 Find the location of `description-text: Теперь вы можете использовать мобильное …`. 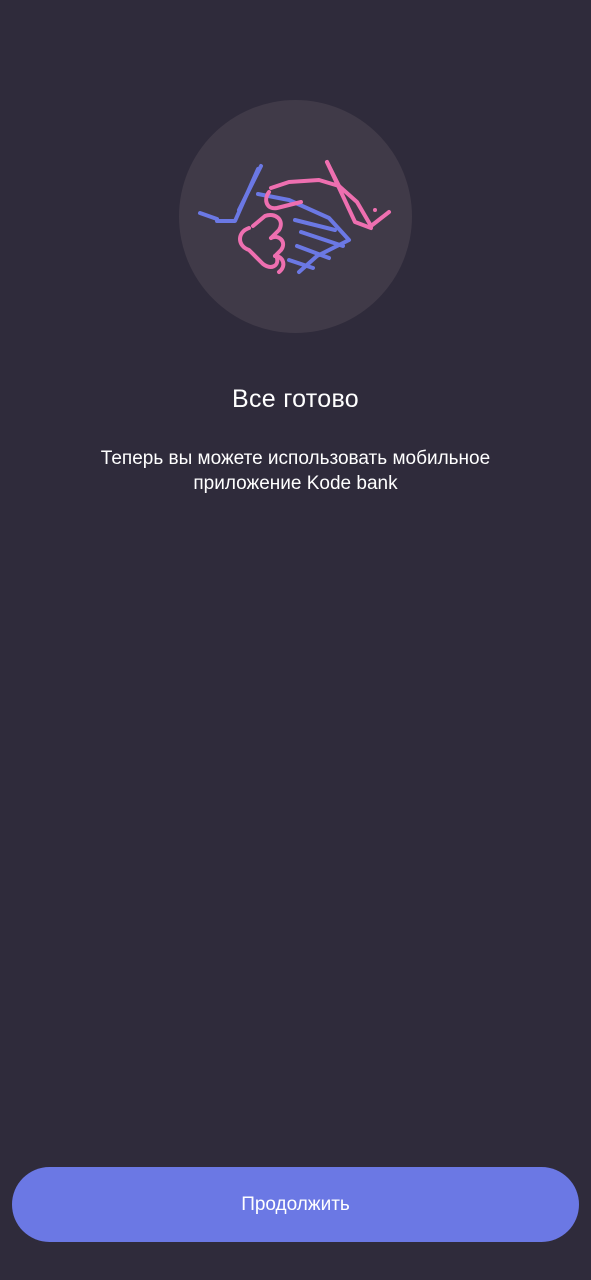

description-text: Теперь вы можете использовать мобильное … is located at coordinates (295, 471).